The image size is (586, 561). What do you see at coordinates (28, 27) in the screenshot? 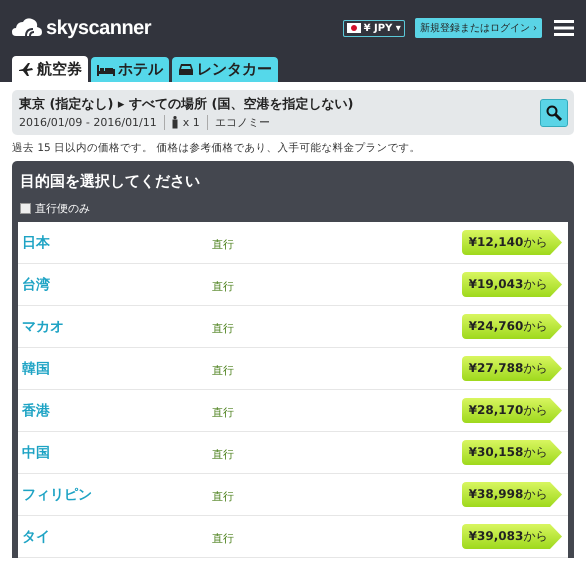
I see `cloud-logo-icon` at bounding box center [28, 27].